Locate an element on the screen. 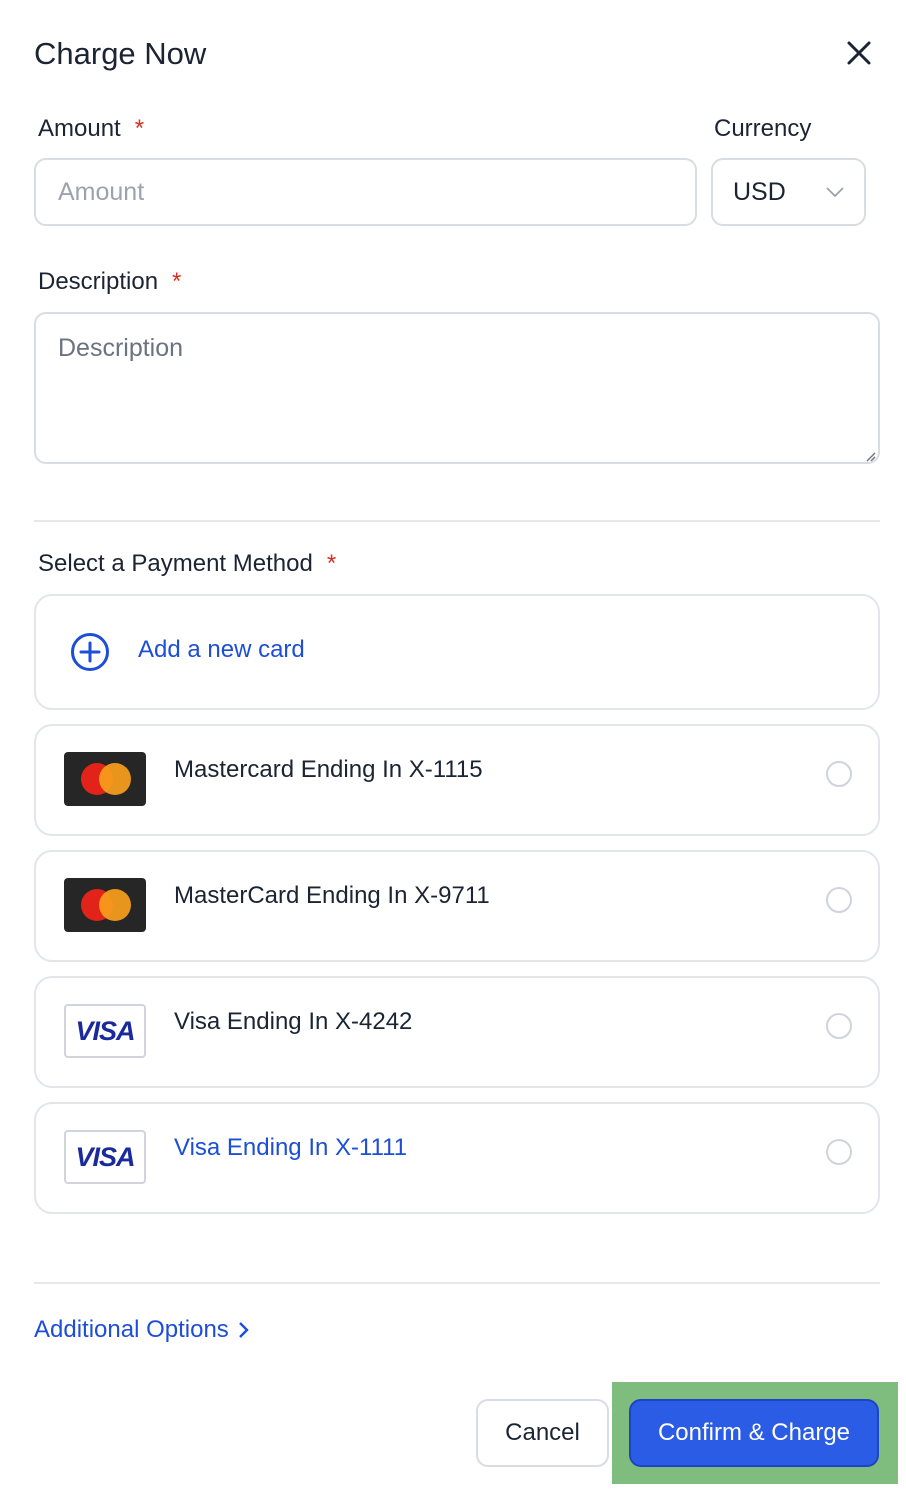 The height and width of the screenshot is (1502, 906). payment-card-option: Mastercard Ending In X-1115 is located at coordinates (457, 780).